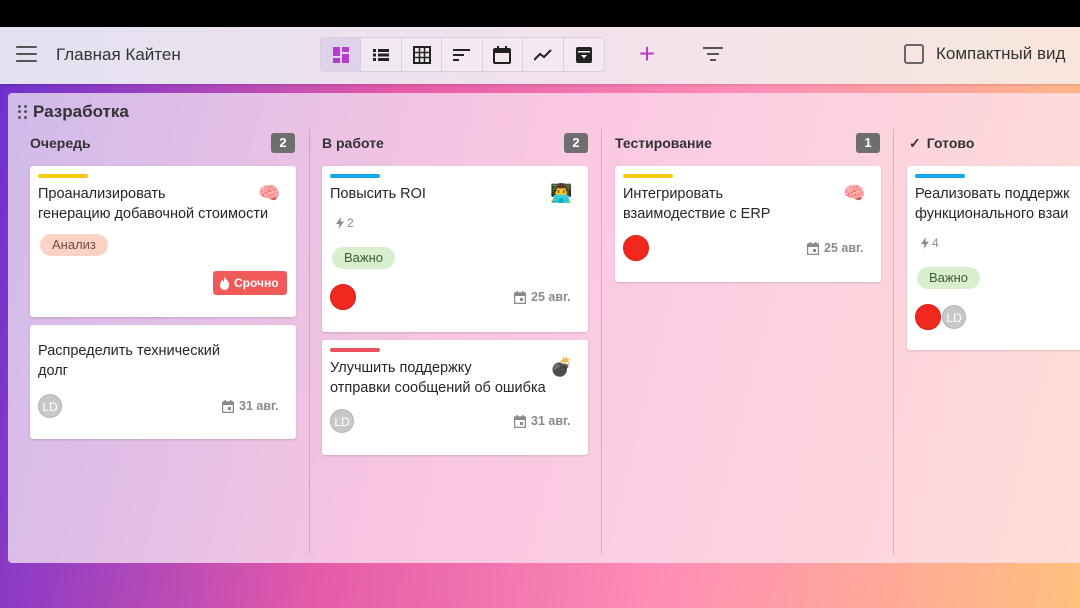 The height and width of the screenshot is (608, 1080). Describe the element at coordinates (663, 143) in the screenshot. I see `column-title-testing: Тестирование` at that location.